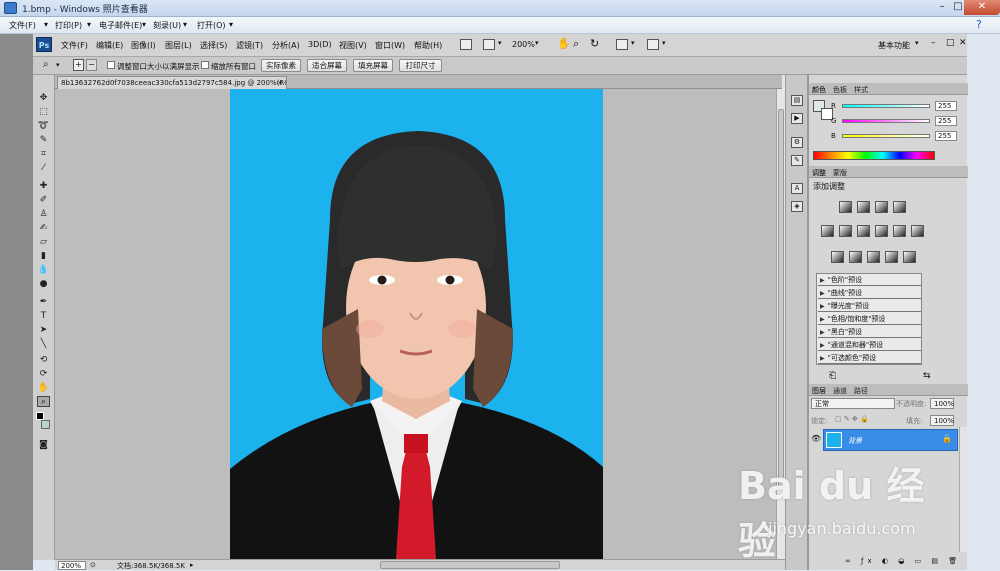 Image resolution: width=1000 pixels, height=571 pixels. What do you see at coordinates (213, 45) in the screenshot?
I see `ps-menu-select: 选择(S)` at bounding box center [213, 45].